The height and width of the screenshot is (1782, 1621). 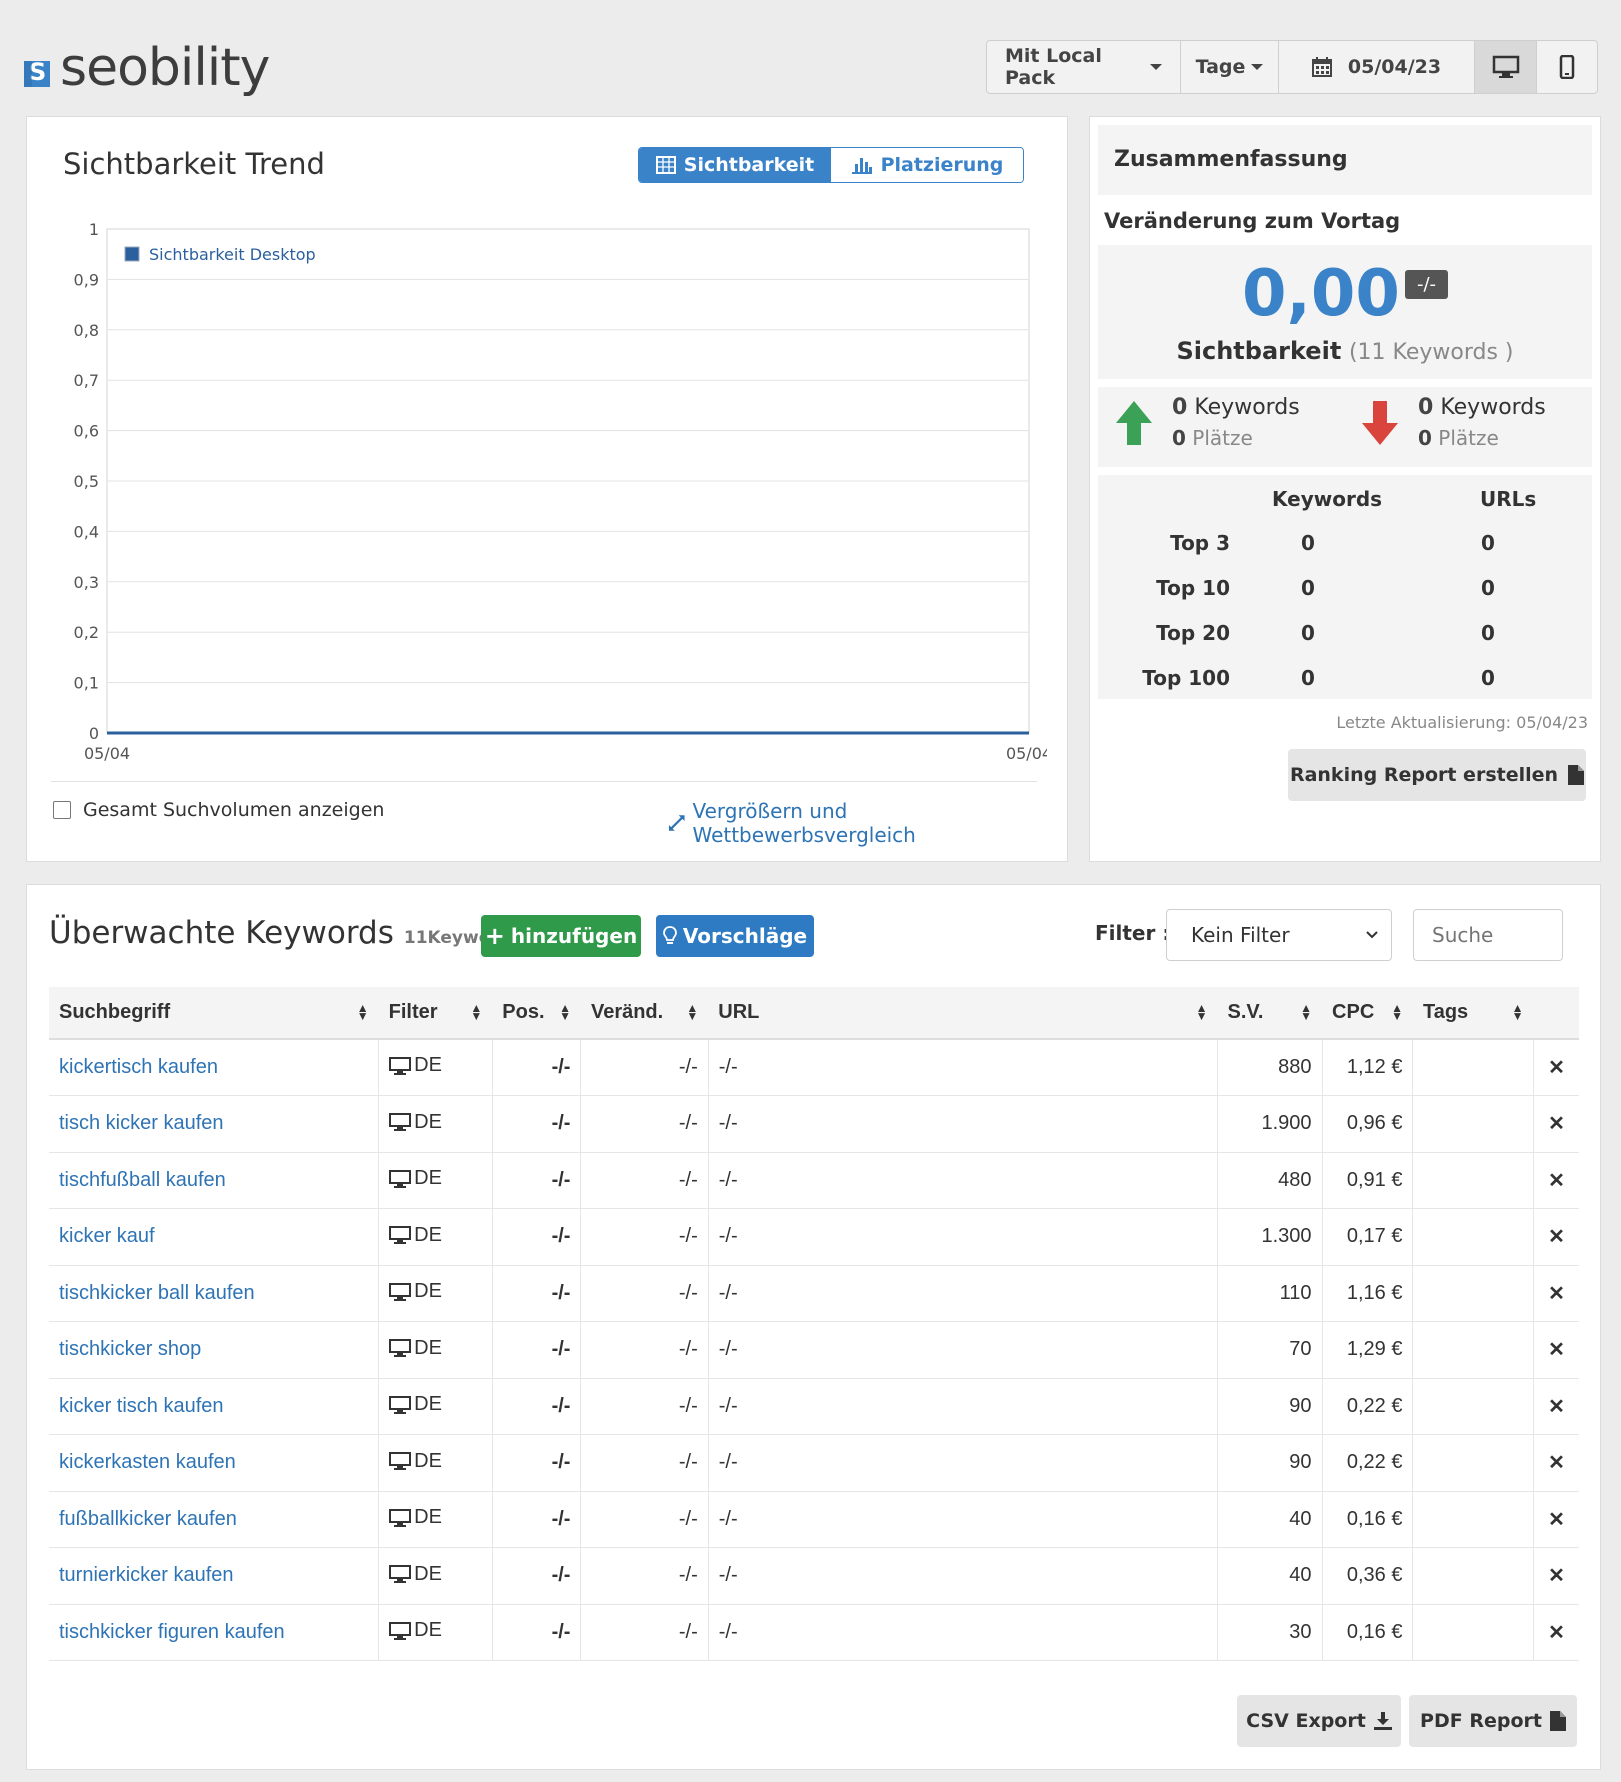 I want to click on keyword-link: turnierkicker kaufen, so click(x=214, y=1576).